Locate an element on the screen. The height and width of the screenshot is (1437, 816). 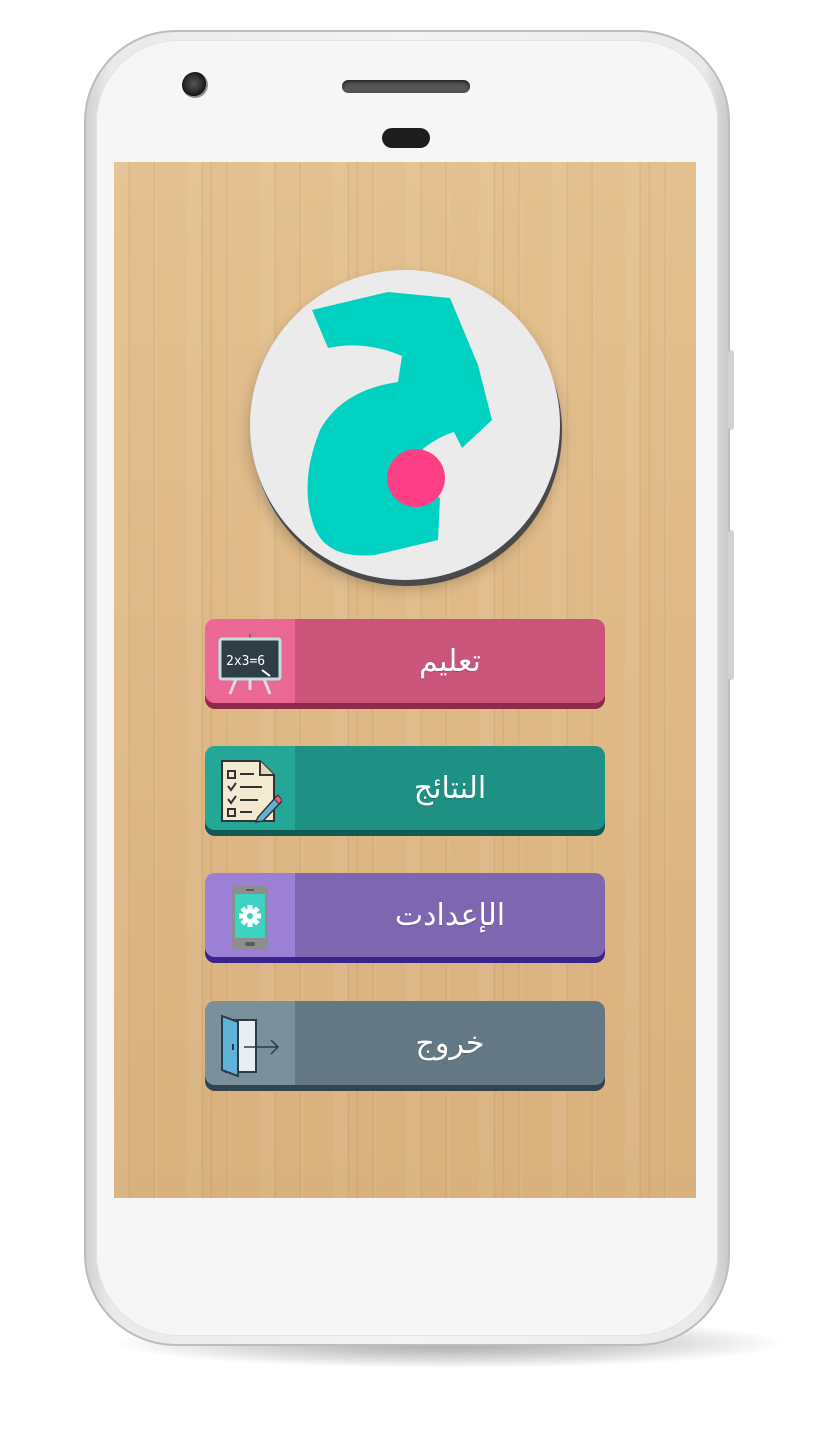
learn-label-box: تعليم is located at coordinates (450, 661).